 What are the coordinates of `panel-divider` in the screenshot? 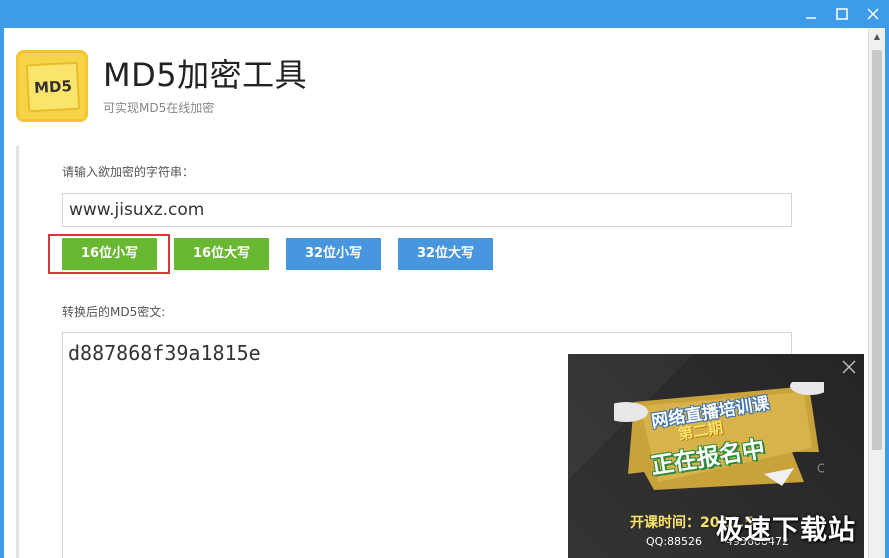 It's located at (17, 352).